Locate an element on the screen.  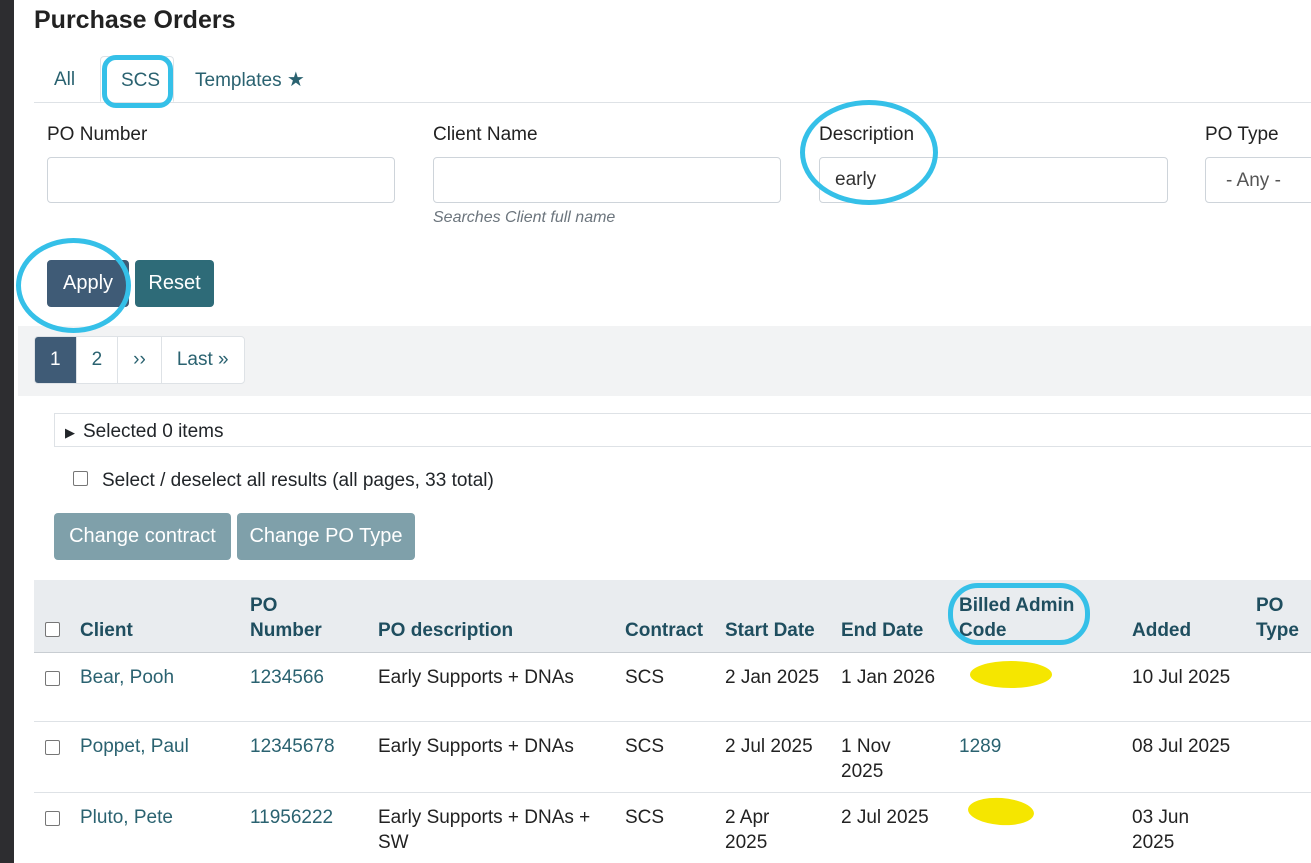
window-edge is located at coordinates (7, 431).